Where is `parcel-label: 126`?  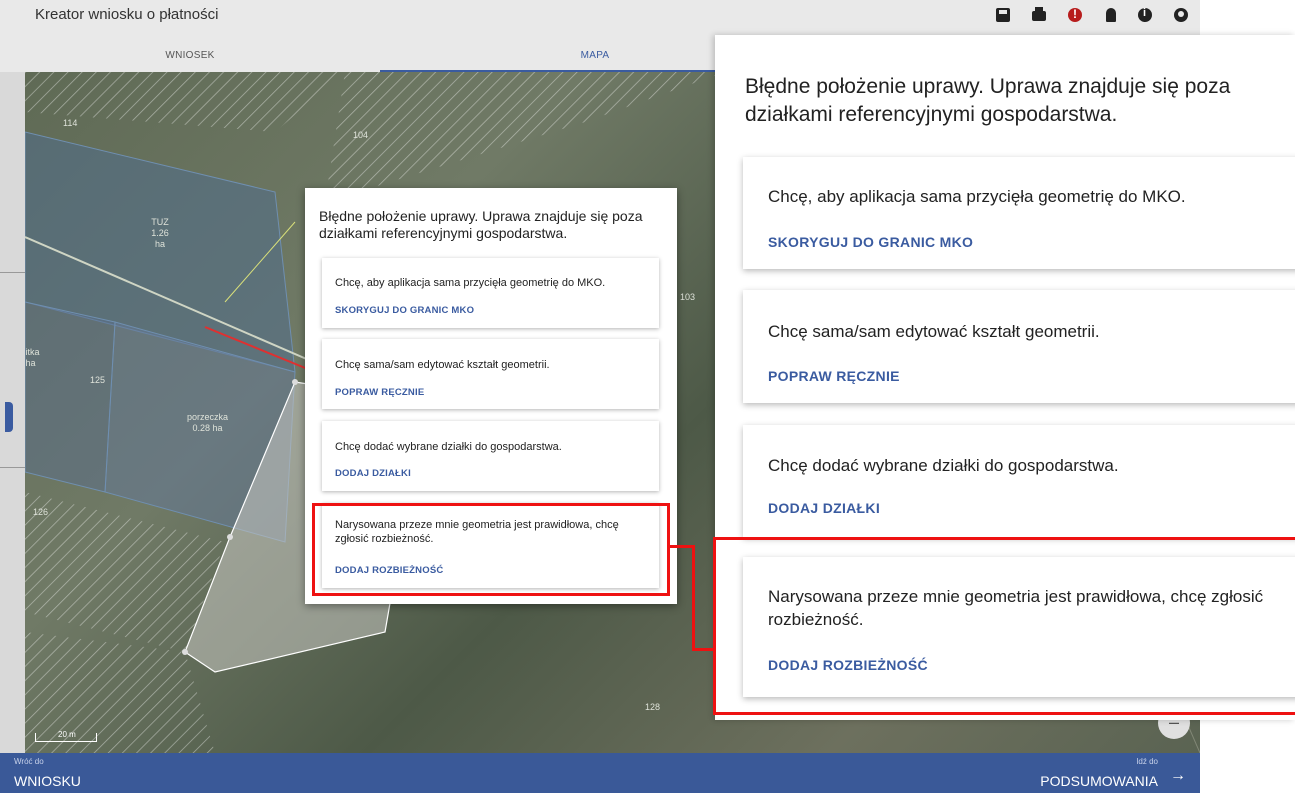 parcel-label: 126 is located at coordinates (41, 512).